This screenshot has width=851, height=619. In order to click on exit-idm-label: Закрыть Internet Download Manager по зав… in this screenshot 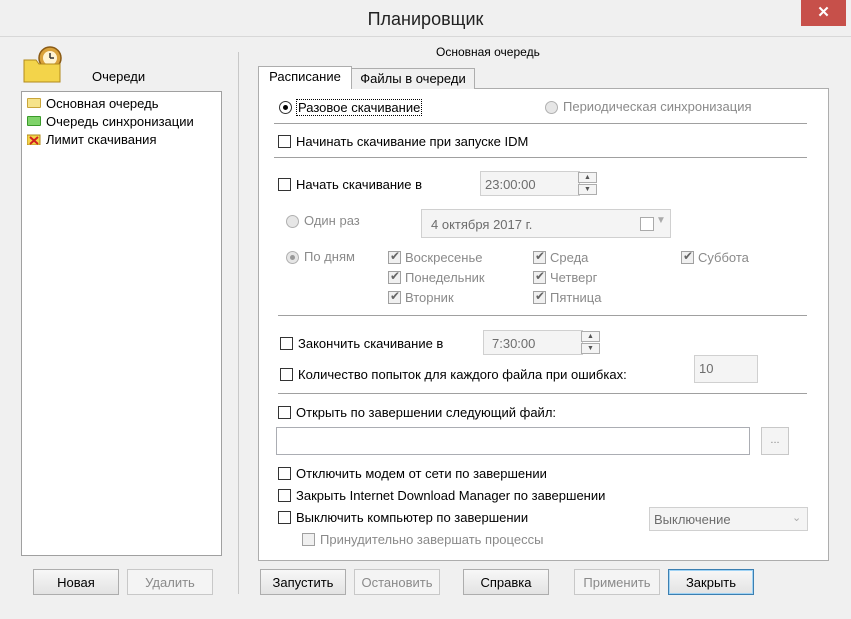, I will do `click(451, 495)`.